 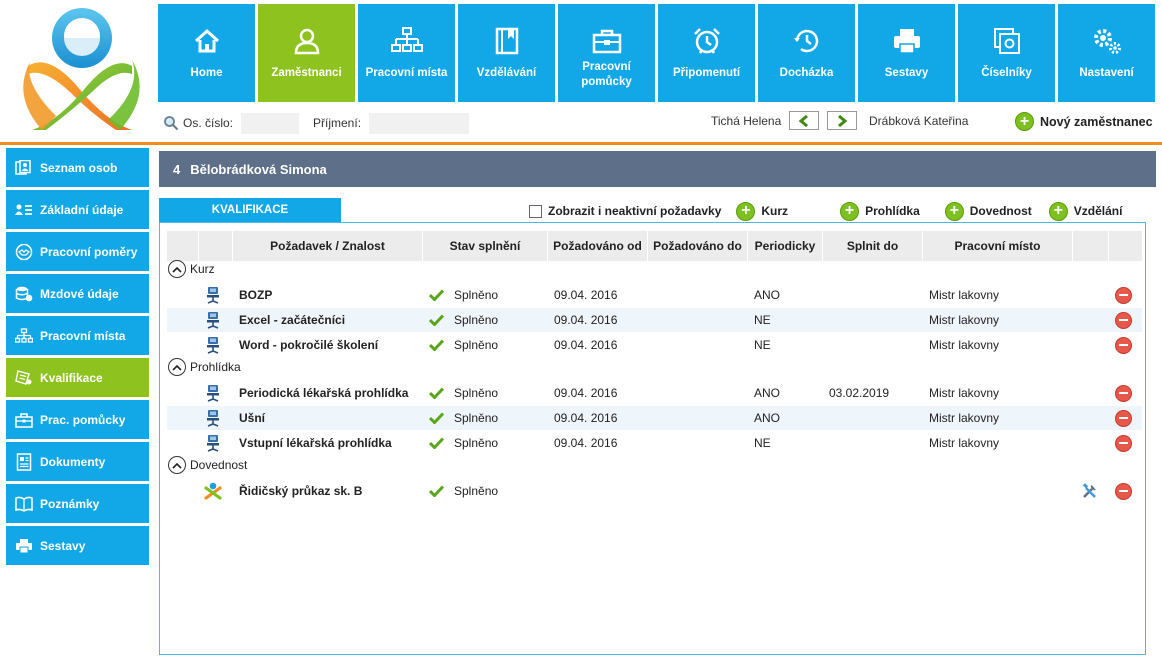 I want to click on sidebar-item-pracovni-mista: Pracovní místa, so click(x=77, y=335).